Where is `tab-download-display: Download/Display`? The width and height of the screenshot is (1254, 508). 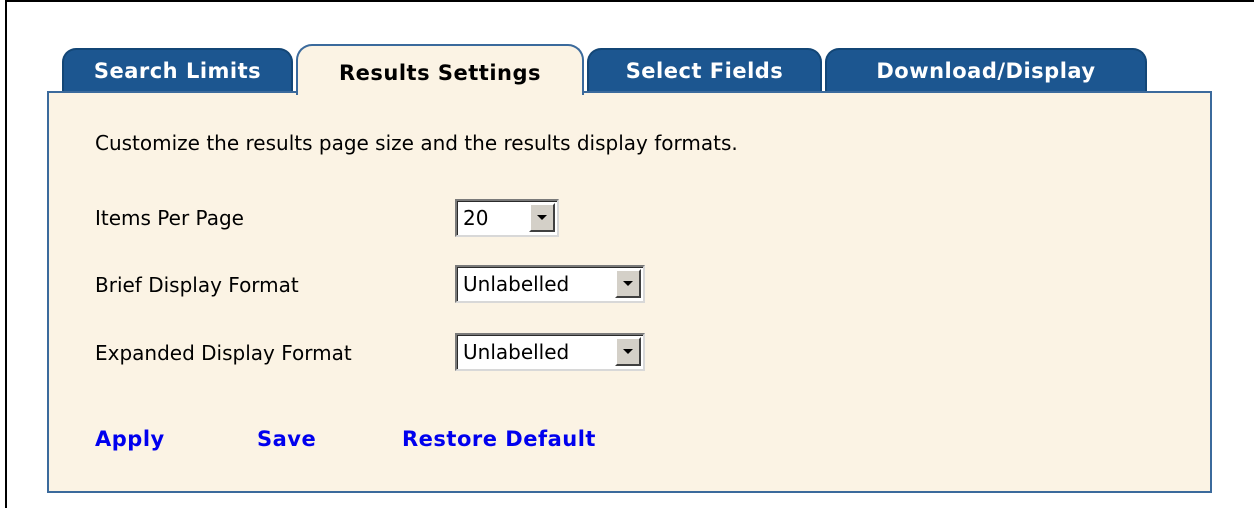
tab-download-display: Download/Display is located at coordinates (986, 70).